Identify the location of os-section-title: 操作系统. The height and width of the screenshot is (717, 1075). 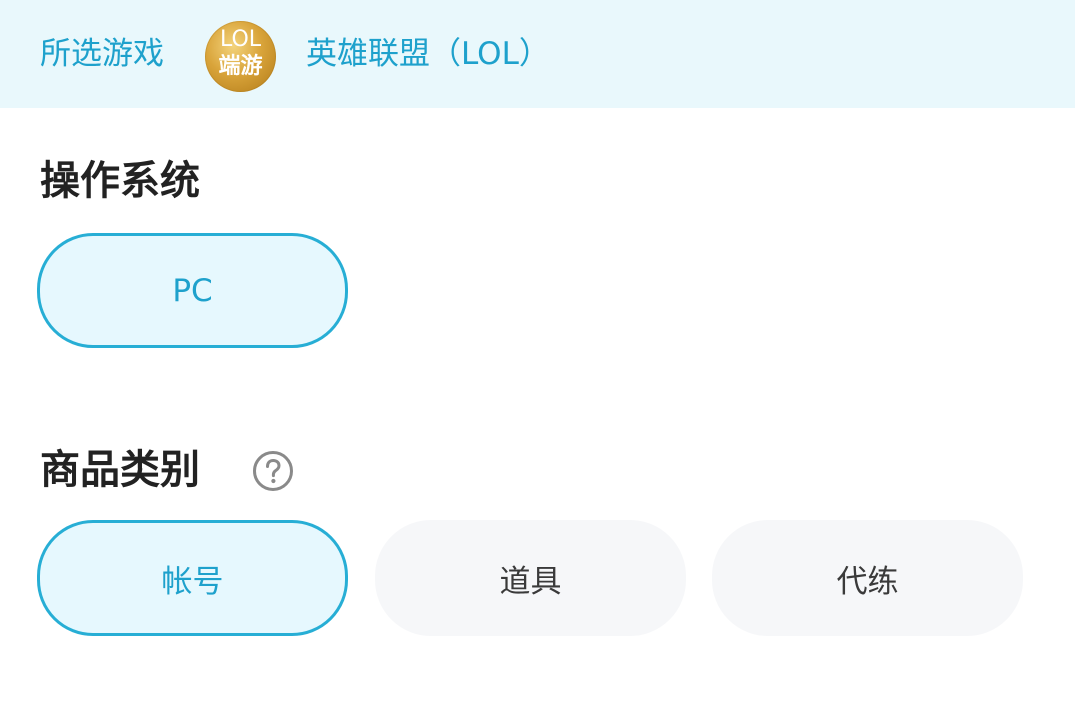
(120, 181).